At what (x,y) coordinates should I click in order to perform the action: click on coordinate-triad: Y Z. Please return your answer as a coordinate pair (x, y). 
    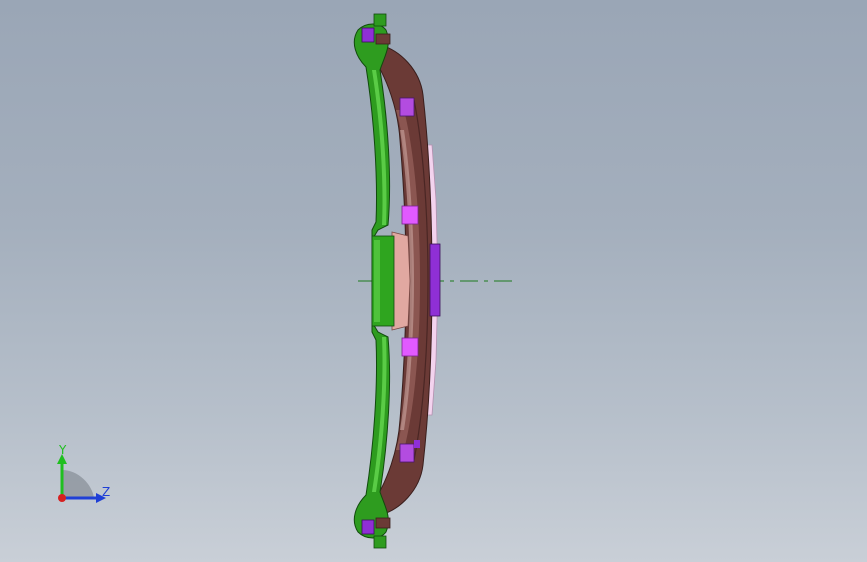
    Looking at the image, I should click on (83, 473).